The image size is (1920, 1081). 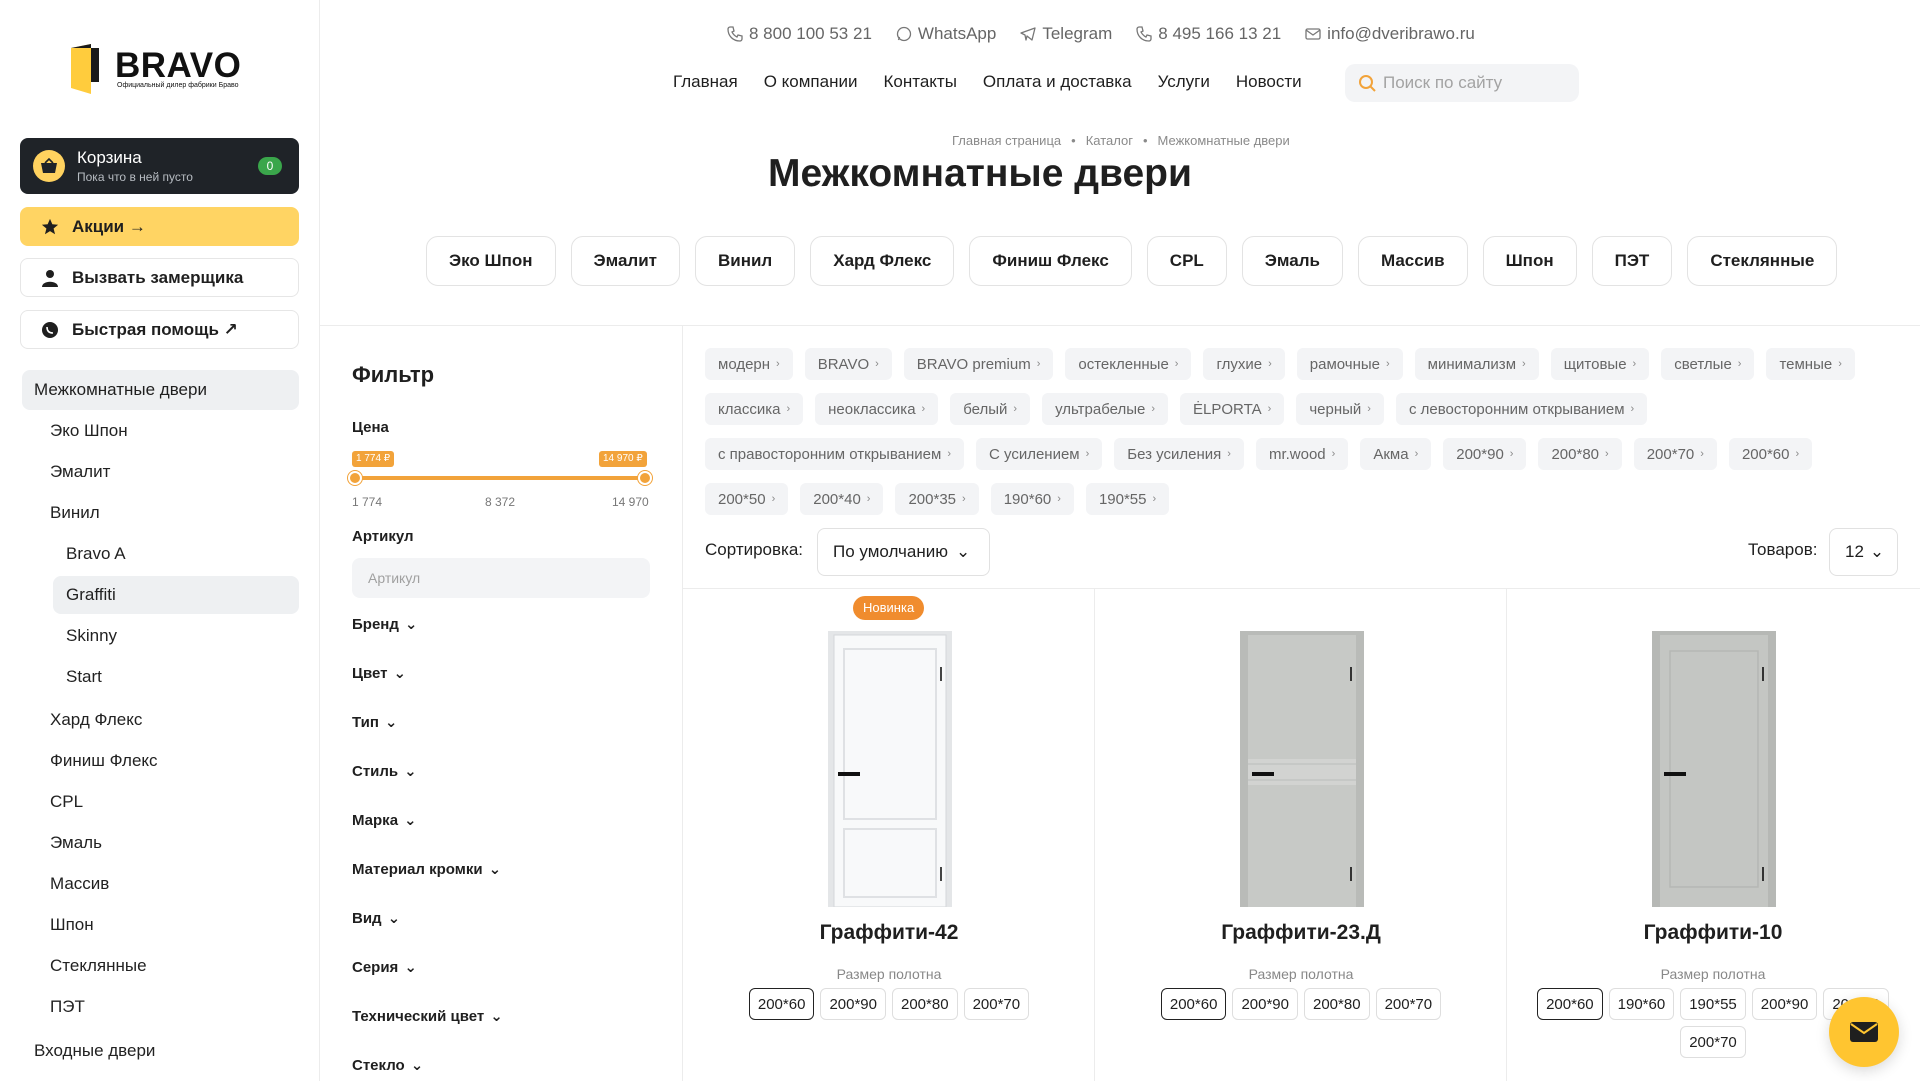 I want to click on price-max-handle, so click(x=645, y=478).